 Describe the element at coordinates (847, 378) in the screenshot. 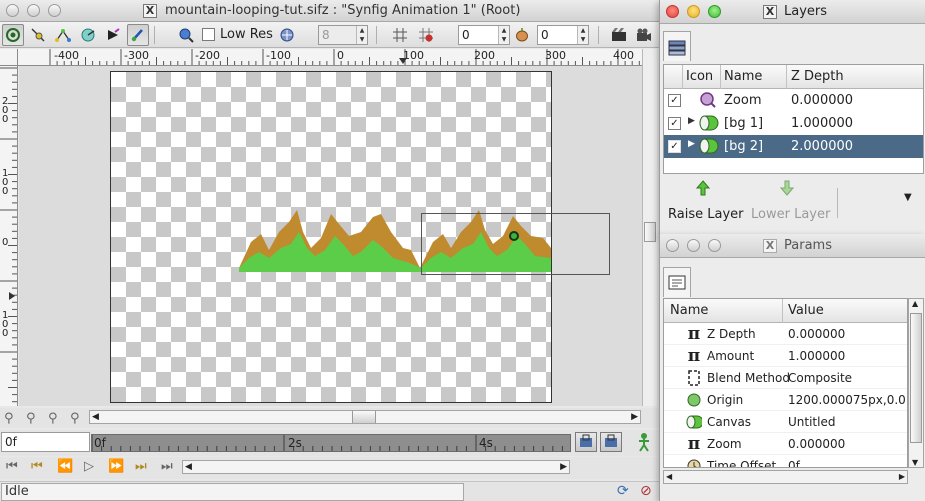

I see `param-value: Composite` at that location.